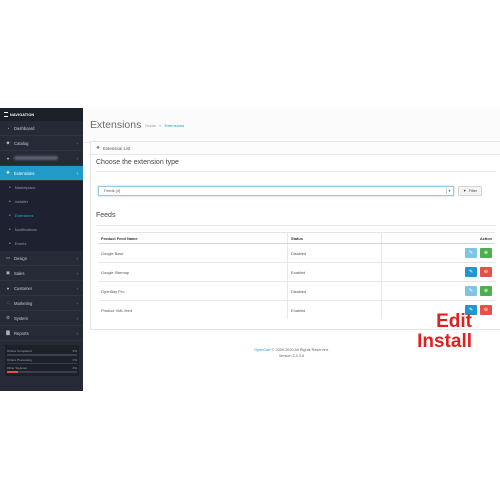 The image size is (500, 500). I want to click on table-row: OpenBay Pro Disabled ✎ ⊕, so click(296, 291).